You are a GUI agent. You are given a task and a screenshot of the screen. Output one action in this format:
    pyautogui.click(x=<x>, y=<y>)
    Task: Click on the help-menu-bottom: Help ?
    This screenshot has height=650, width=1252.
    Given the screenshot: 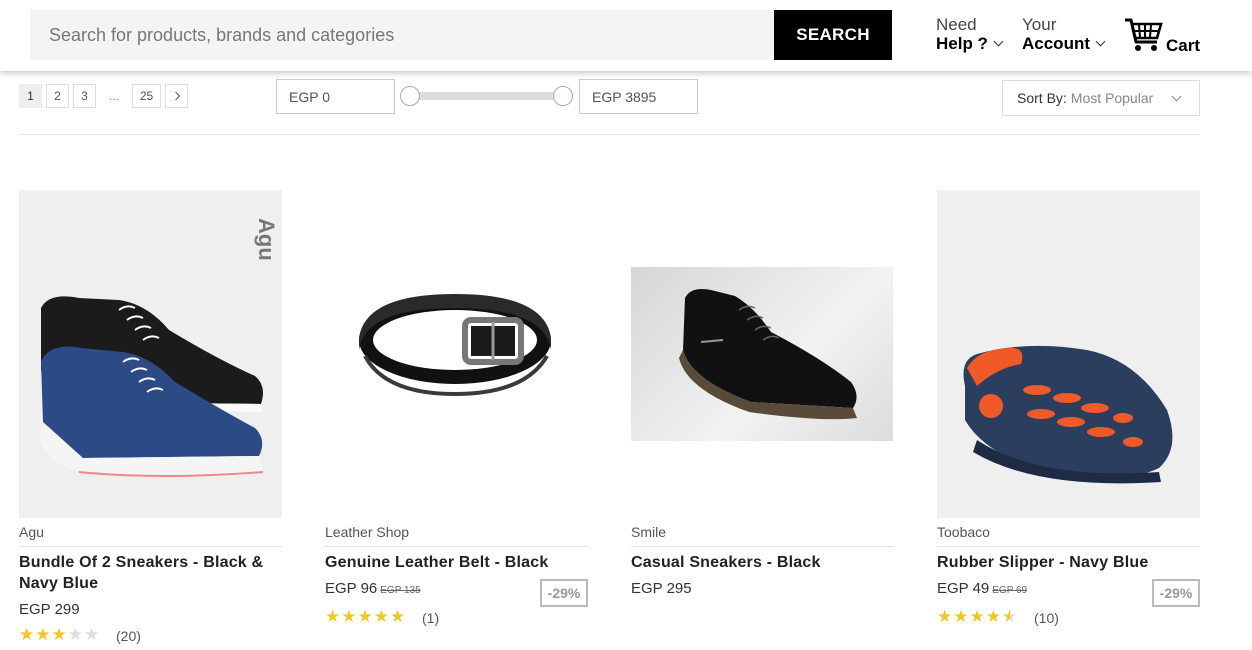 What is the action you would take?
    pyautogui.click(x=970, y=43)
    